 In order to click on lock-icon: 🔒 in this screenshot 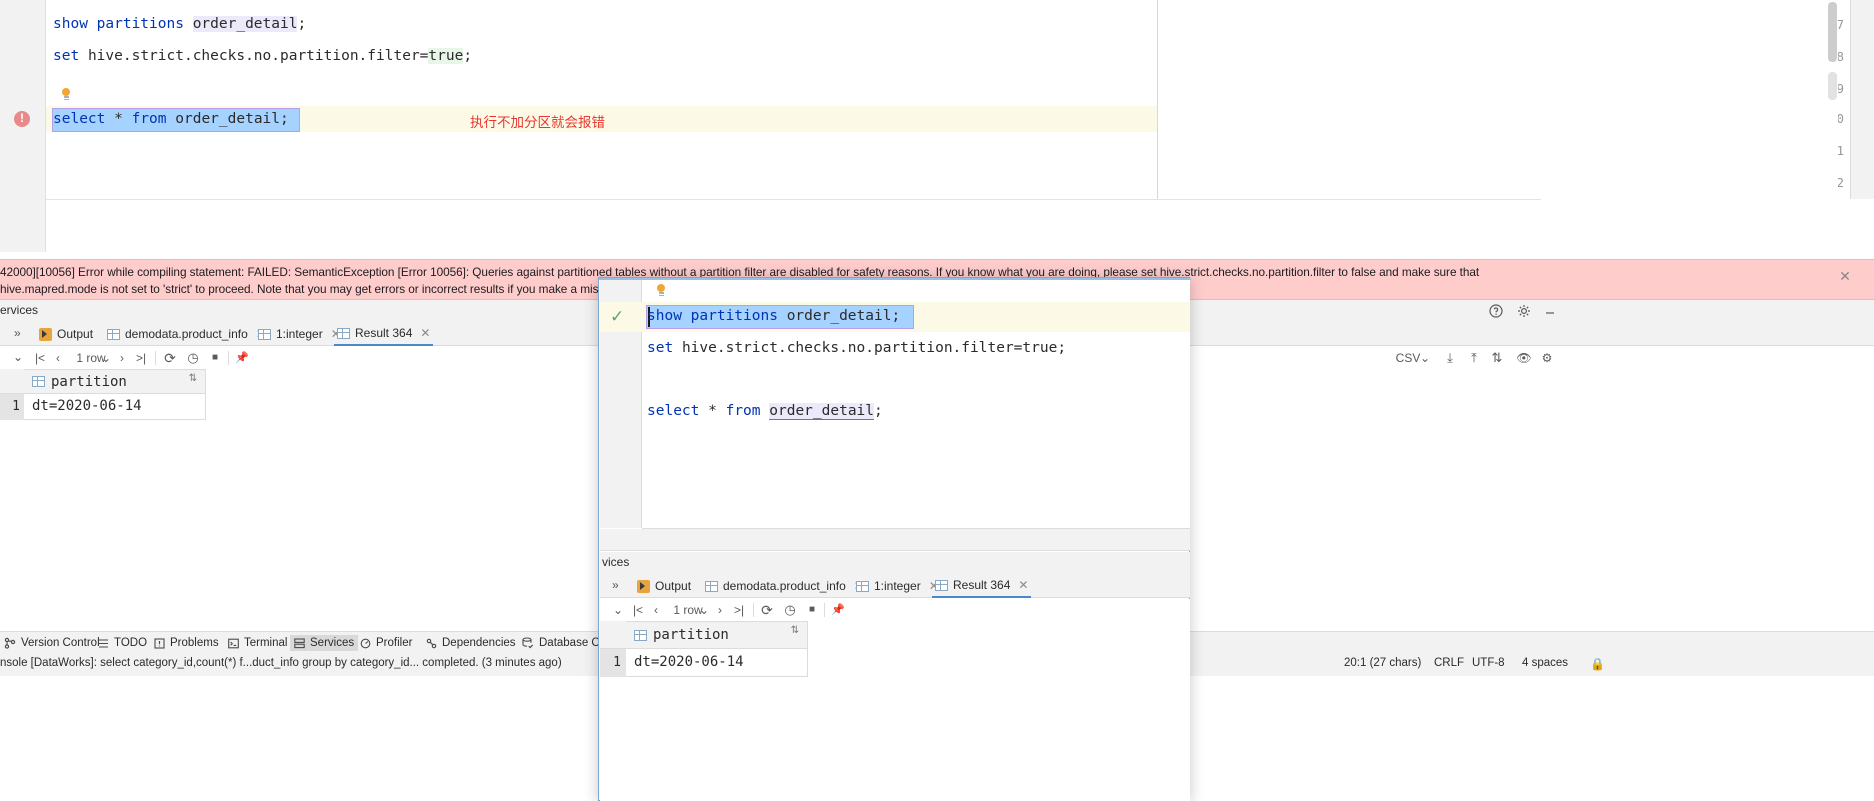, I will do `click(1597, 664)`.